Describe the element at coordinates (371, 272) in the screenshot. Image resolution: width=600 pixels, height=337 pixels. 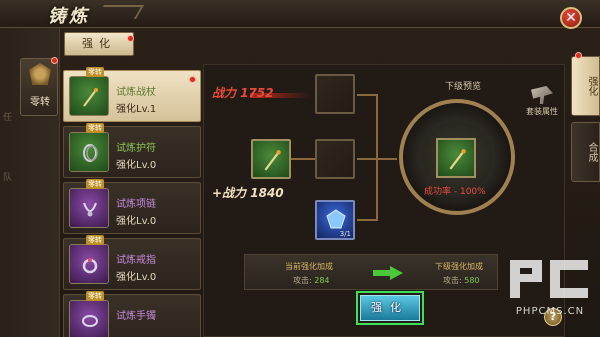
I see `bonus-panel: 当前强化加成 攻击: 284 下级强化加成 攻击: 580` at that location.